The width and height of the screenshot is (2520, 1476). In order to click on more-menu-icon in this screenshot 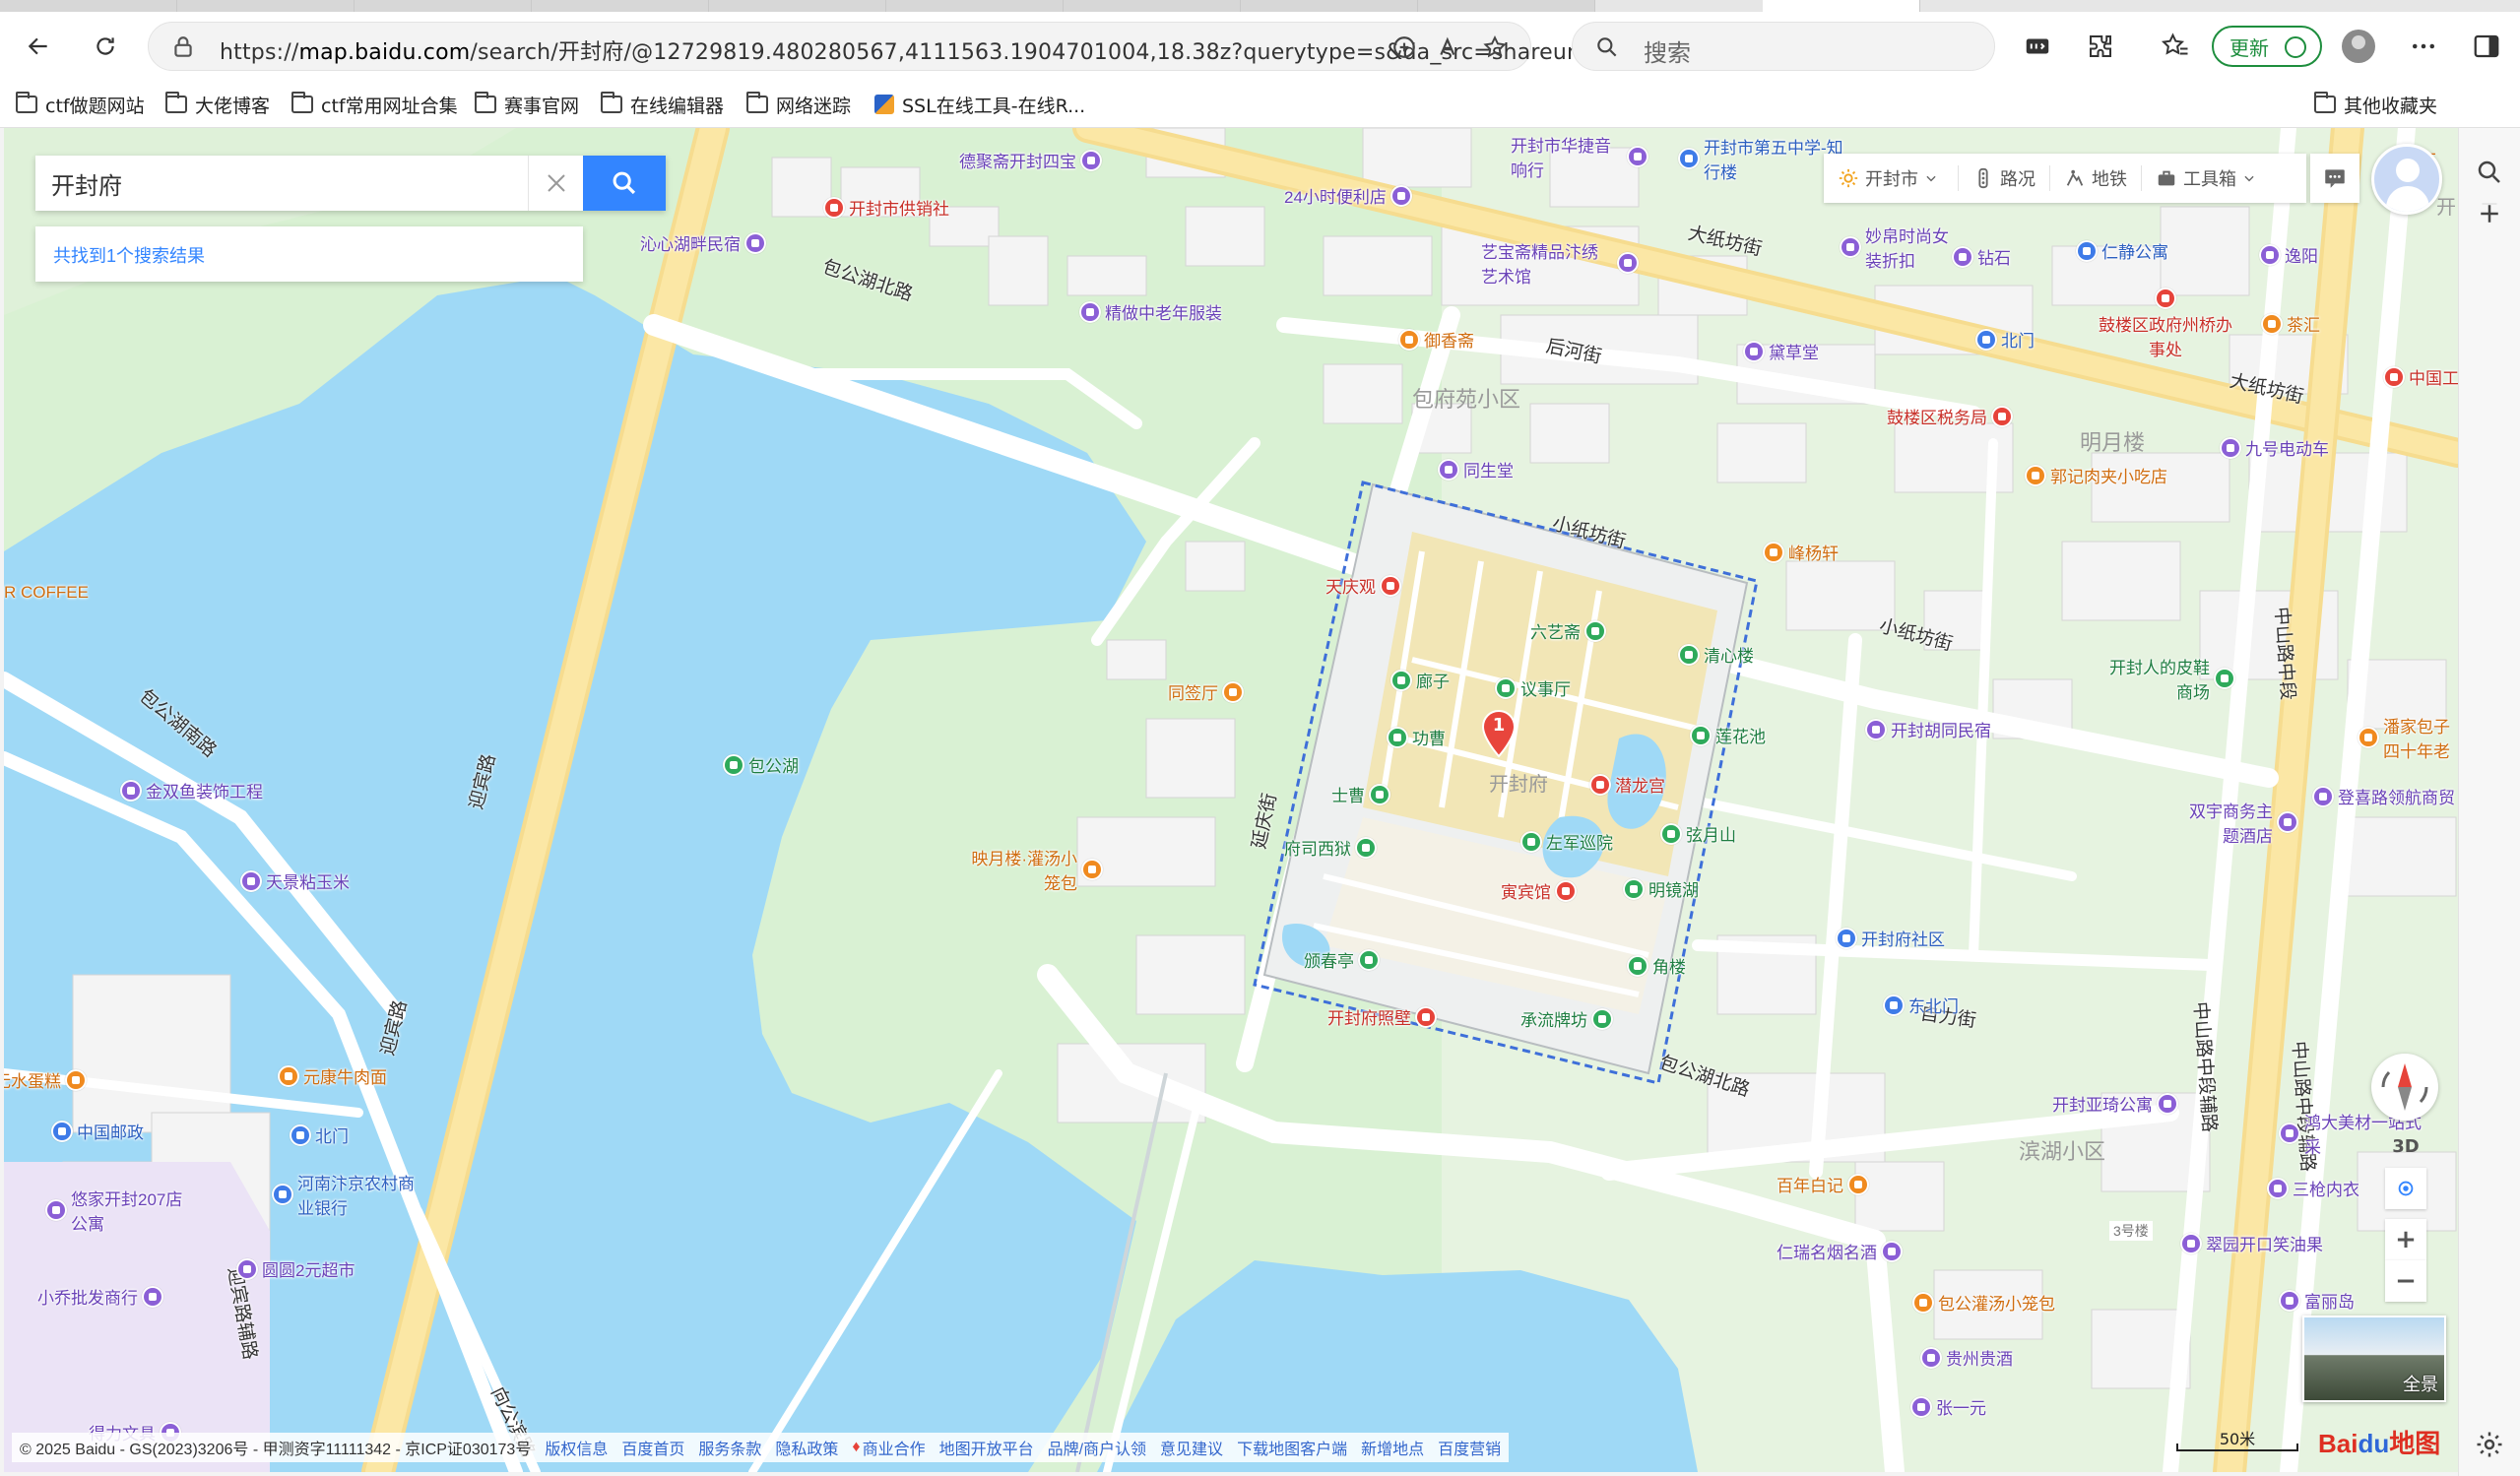, I will do `click(2423, 46)`.